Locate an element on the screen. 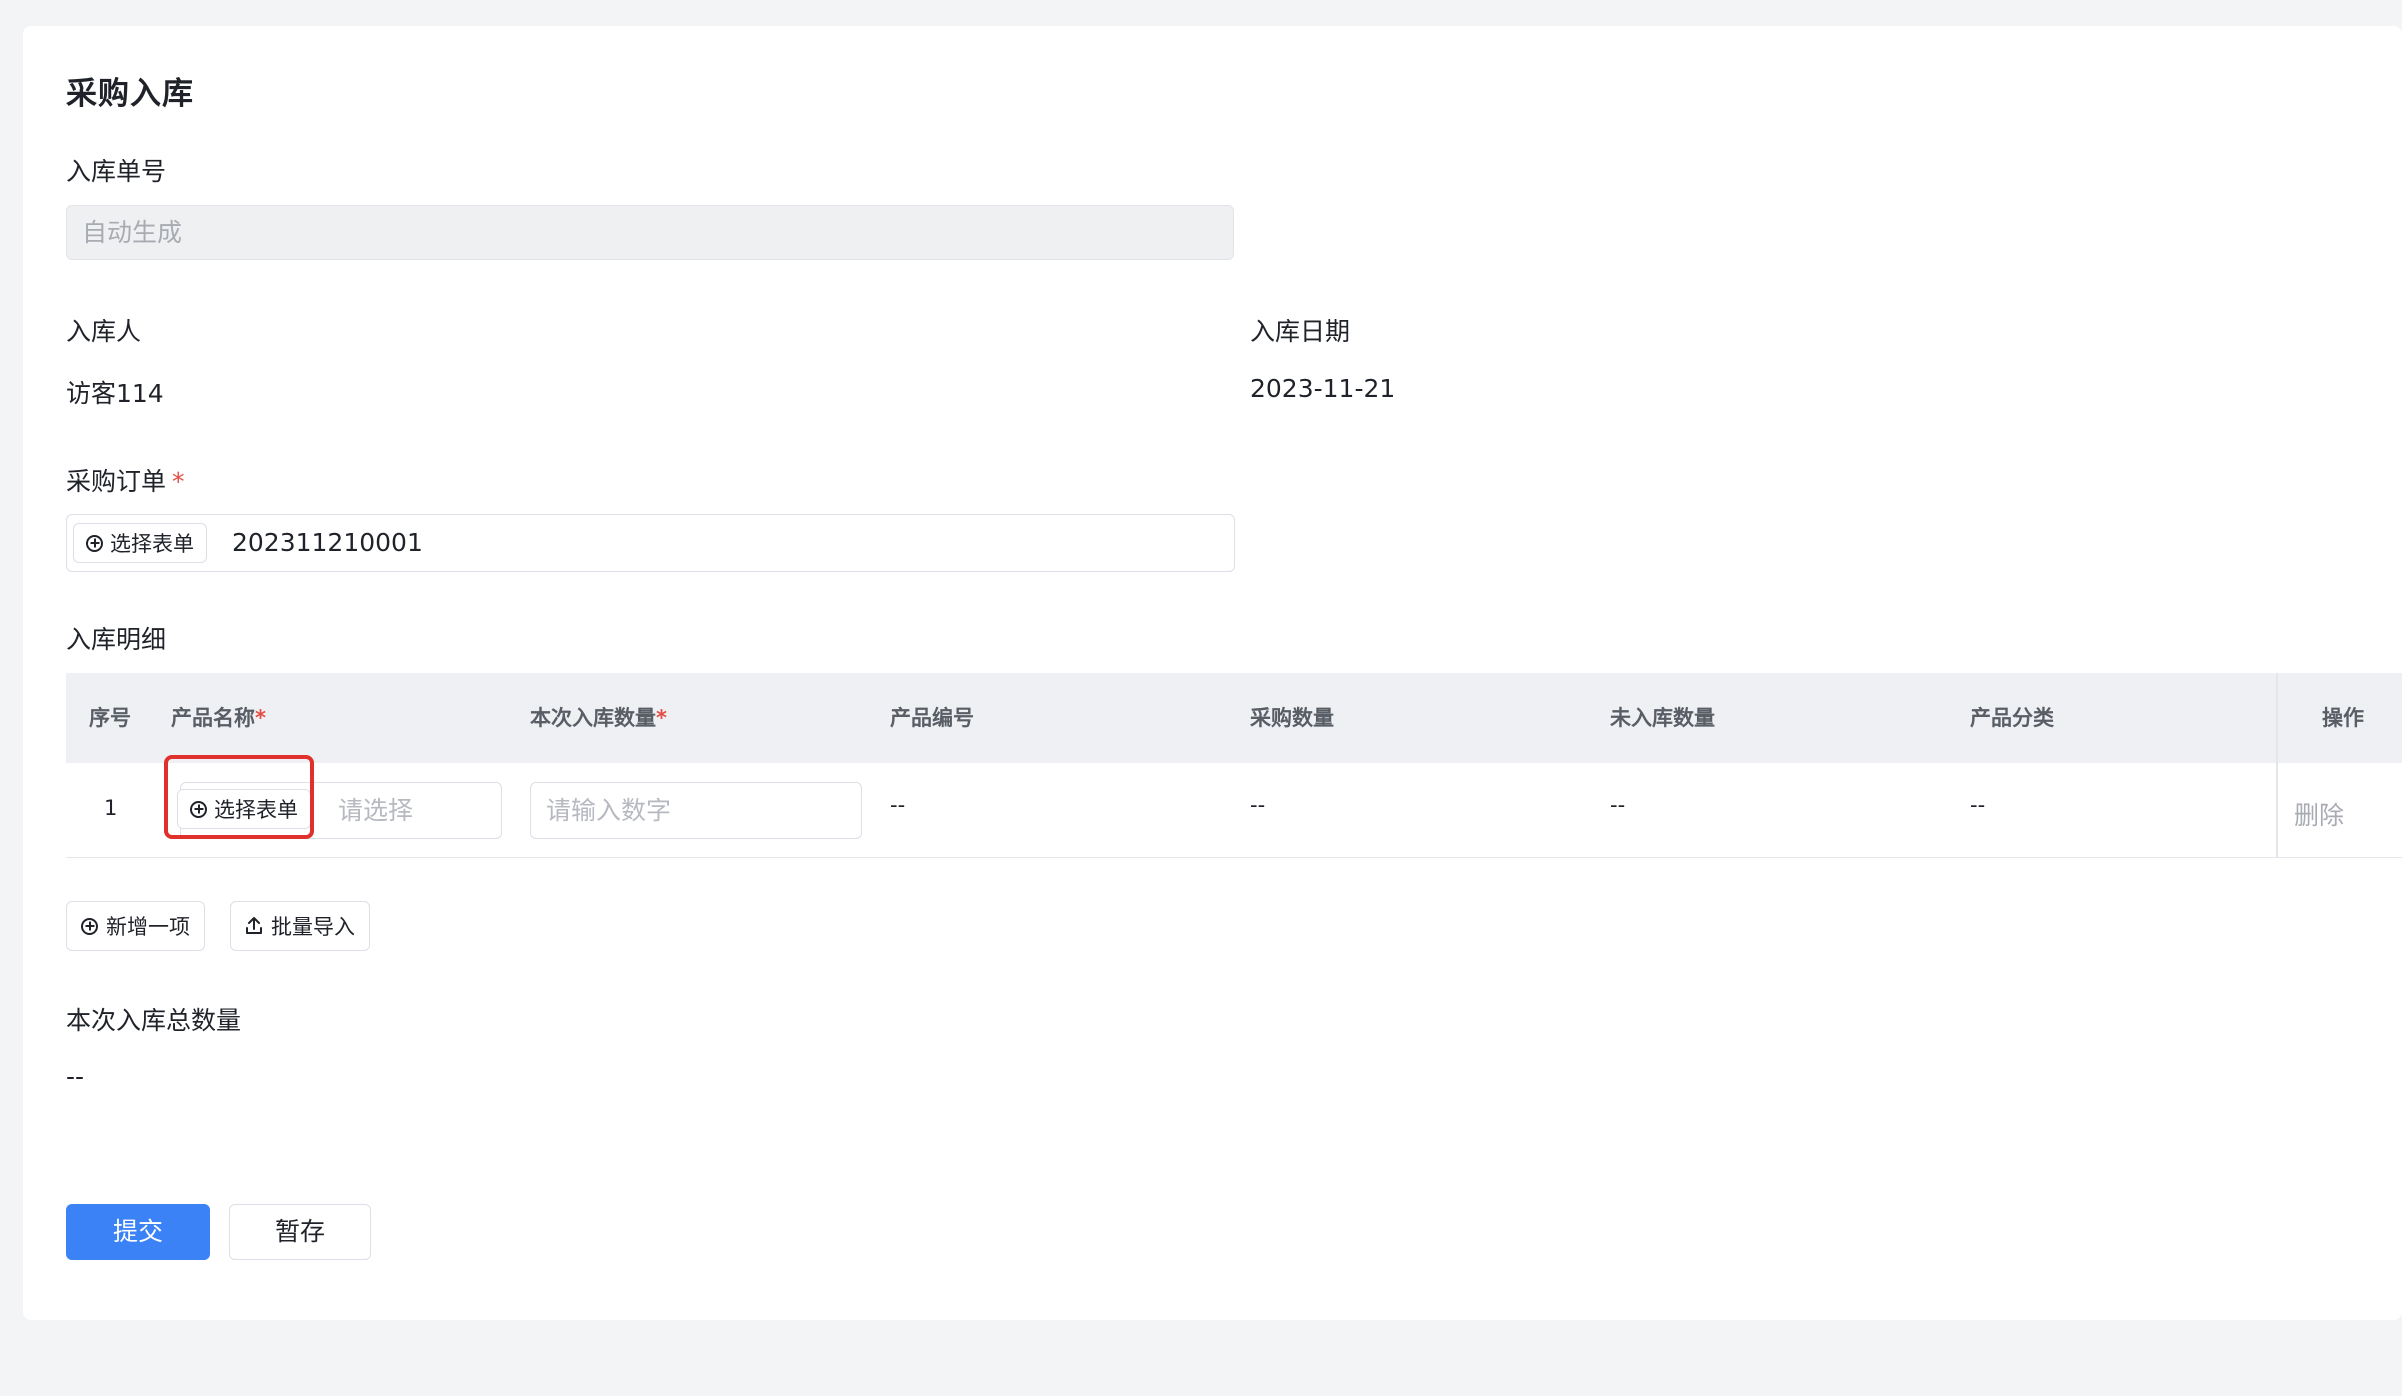 Image resolution: width=2402 pixels, height=1396 pixels. purchase-order-label: 采购订单 * is located at coordinates (125, 480).